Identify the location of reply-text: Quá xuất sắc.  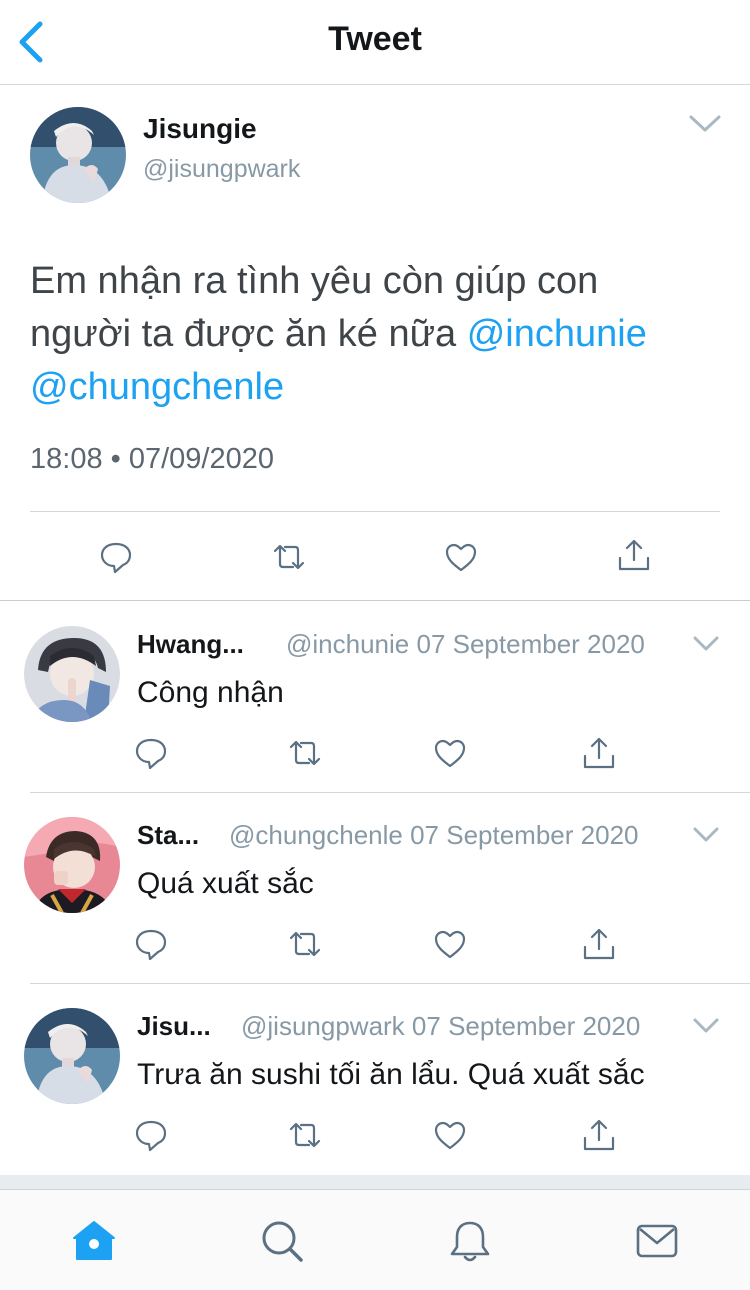
(225, 883).